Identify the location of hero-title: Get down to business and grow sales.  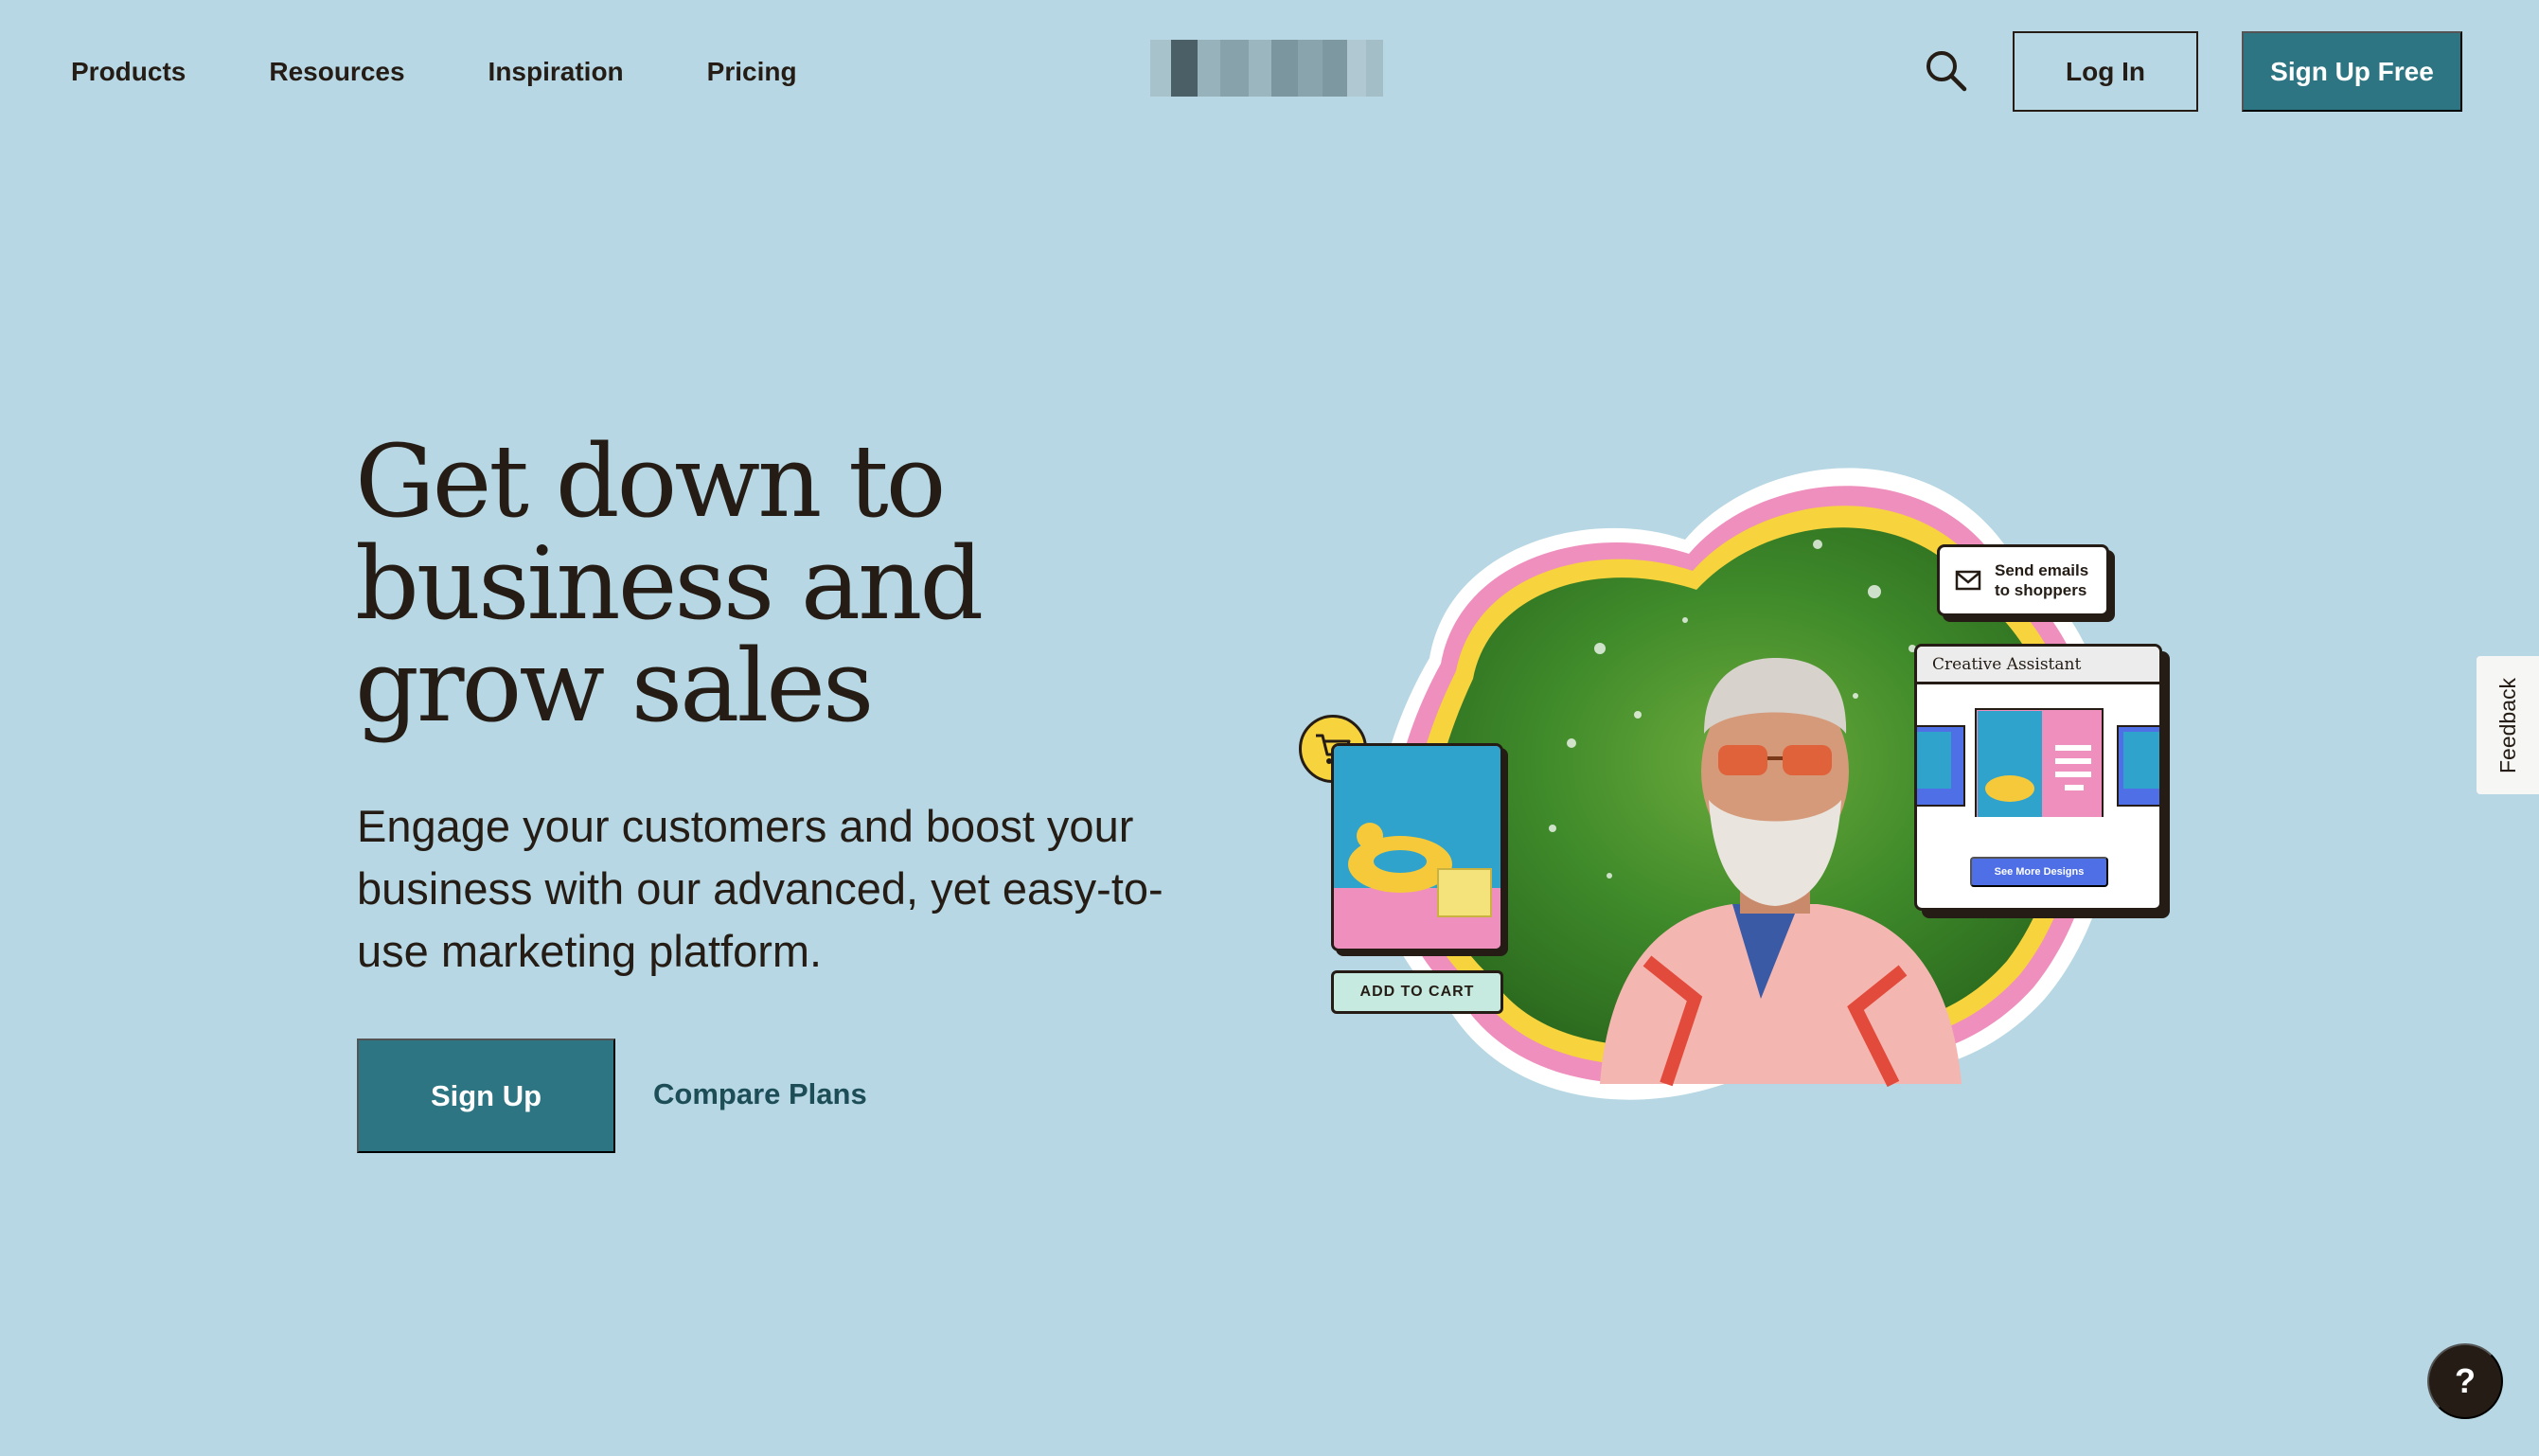
(669, 583).